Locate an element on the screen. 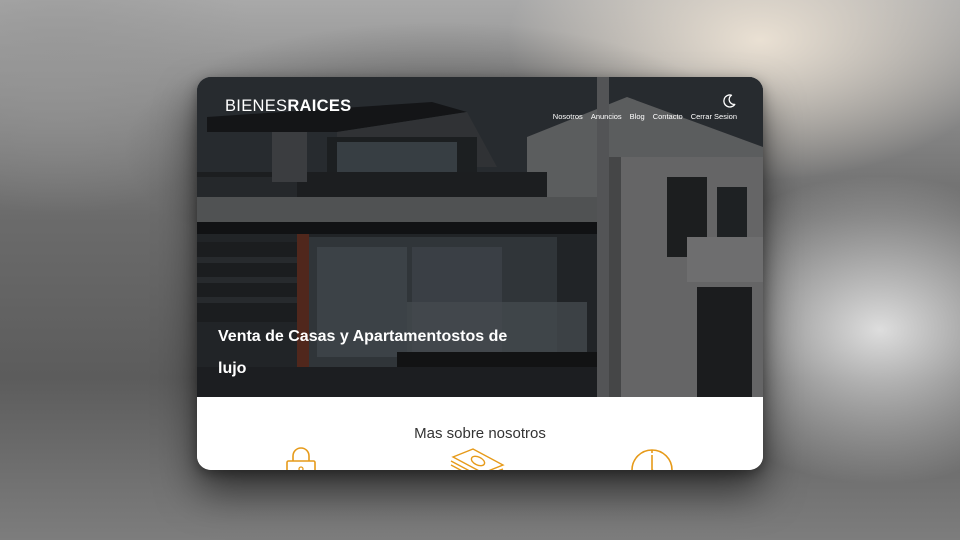 The height and width of the screenshot is (540, 960). nav-link-blog: Blog is located at coordinates (637, 116).